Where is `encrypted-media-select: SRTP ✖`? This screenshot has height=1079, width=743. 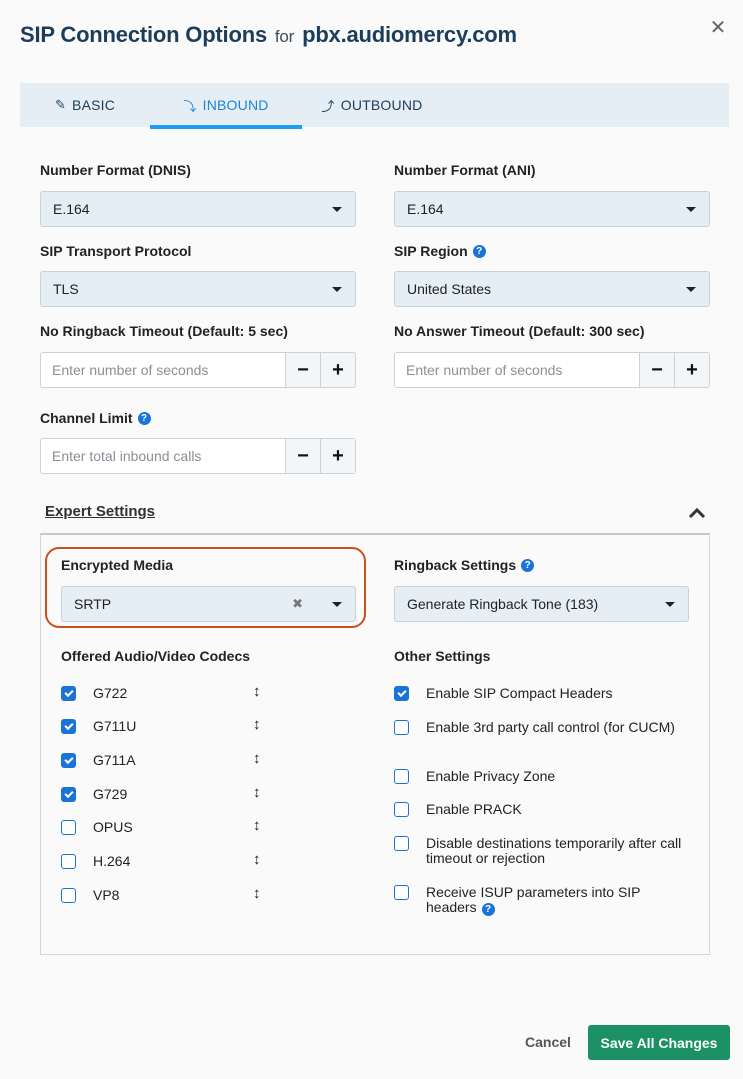
encrypted-media-select: SRTP ✖ is located at coordinates (208, 604).